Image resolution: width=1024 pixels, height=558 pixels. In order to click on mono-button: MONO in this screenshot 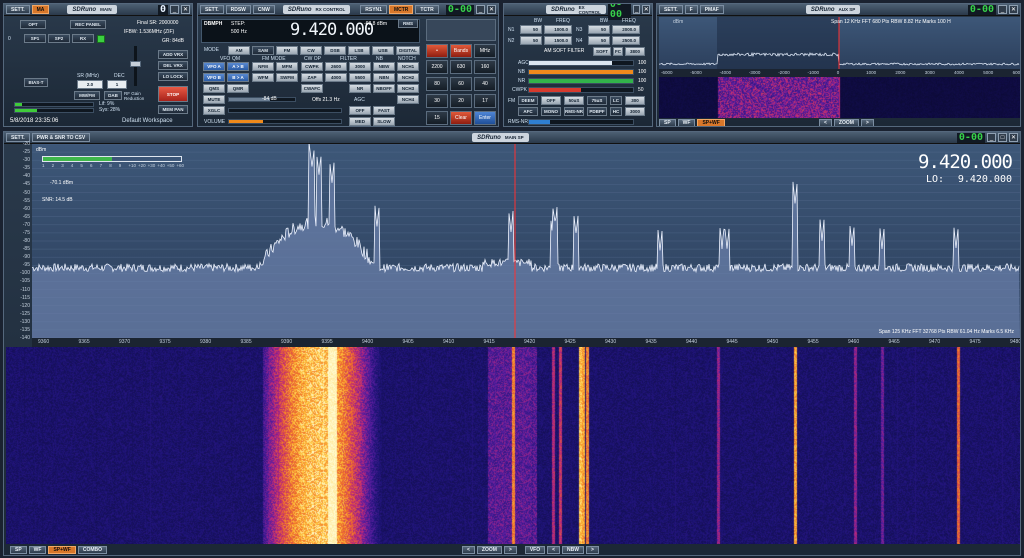, I will do `click(551, 111)`.